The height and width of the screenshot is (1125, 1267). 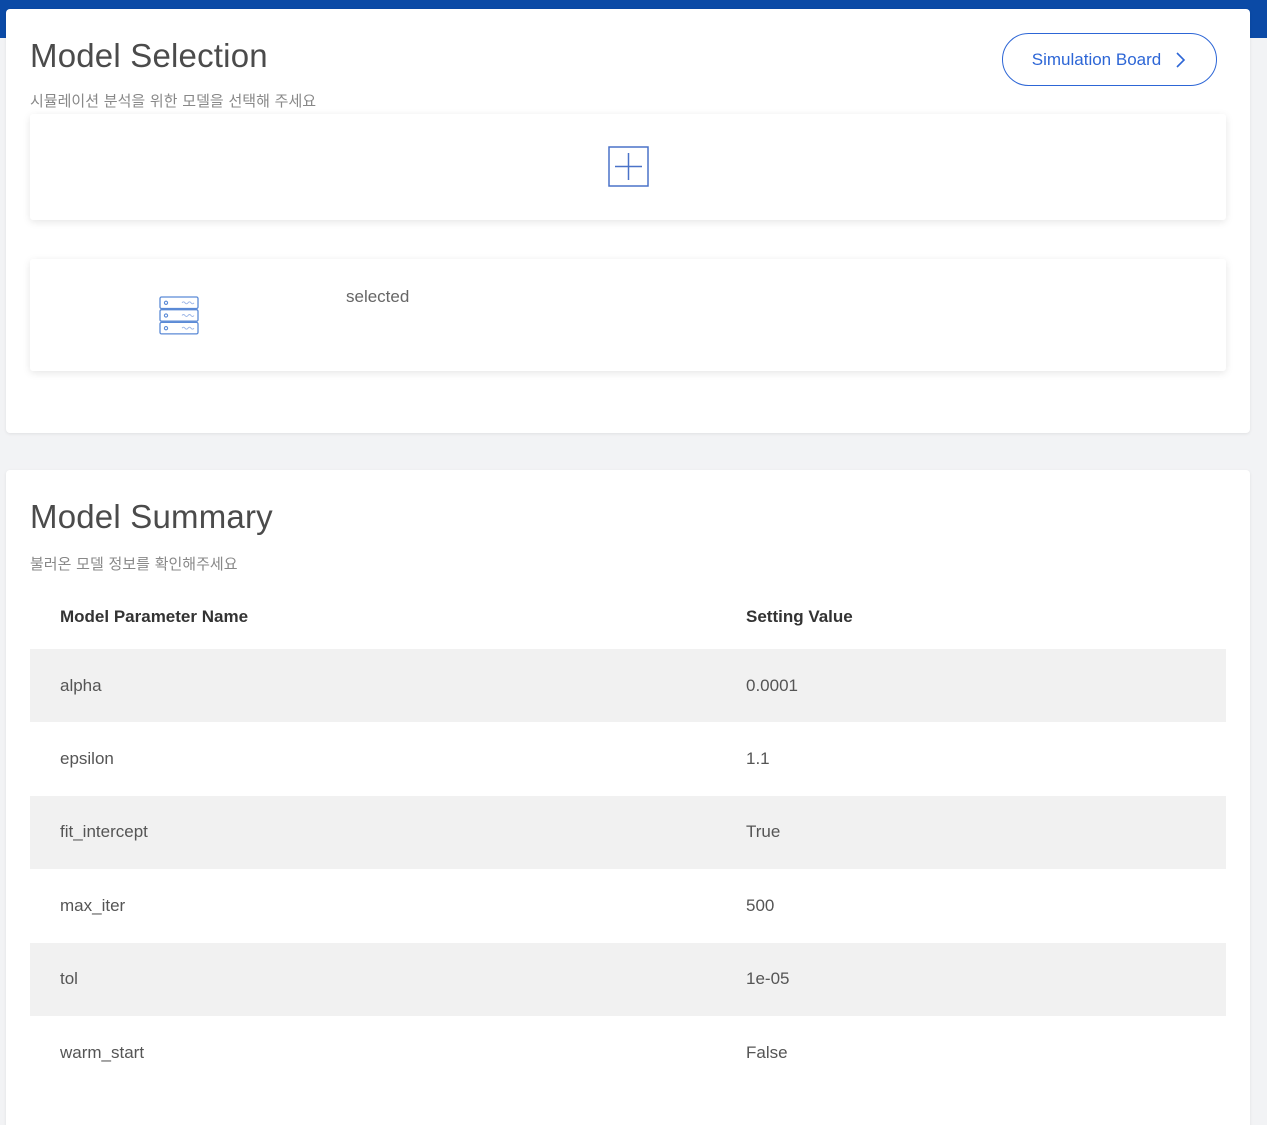 What do you see at coordinates (173, 101) in the screenshot?
I see `page-subtitle: 시뮬레이션 분석을 위한 모델을 선택해 주세요` at bounding box center [173, 101].